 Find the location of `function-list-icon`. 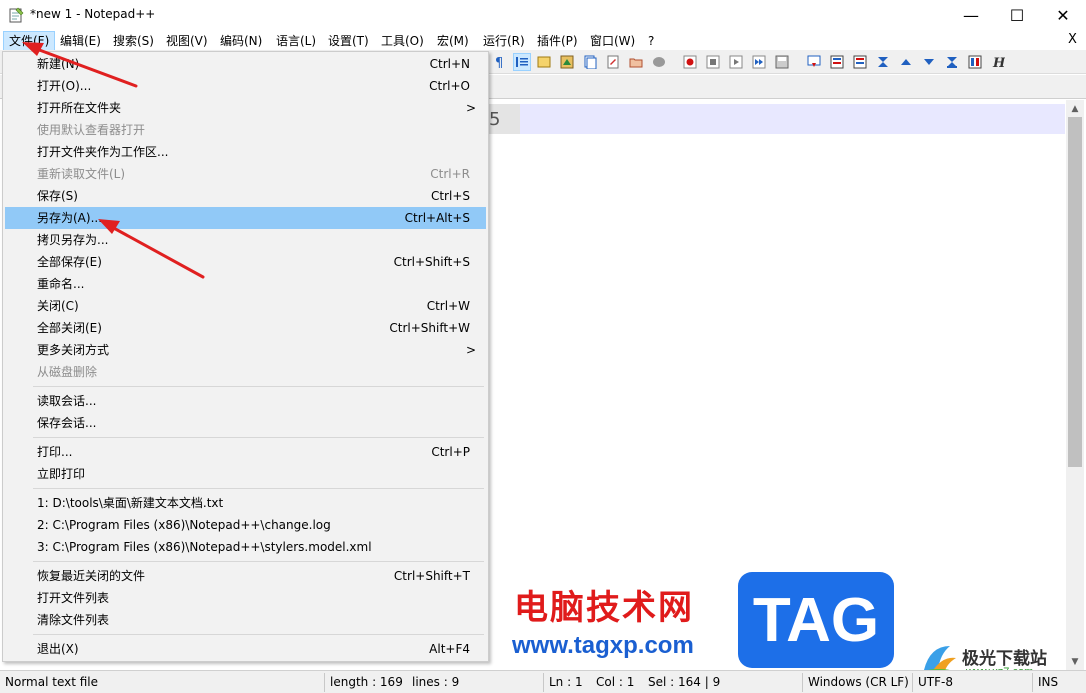

function-list-icon is located at coordinates (613, 62).